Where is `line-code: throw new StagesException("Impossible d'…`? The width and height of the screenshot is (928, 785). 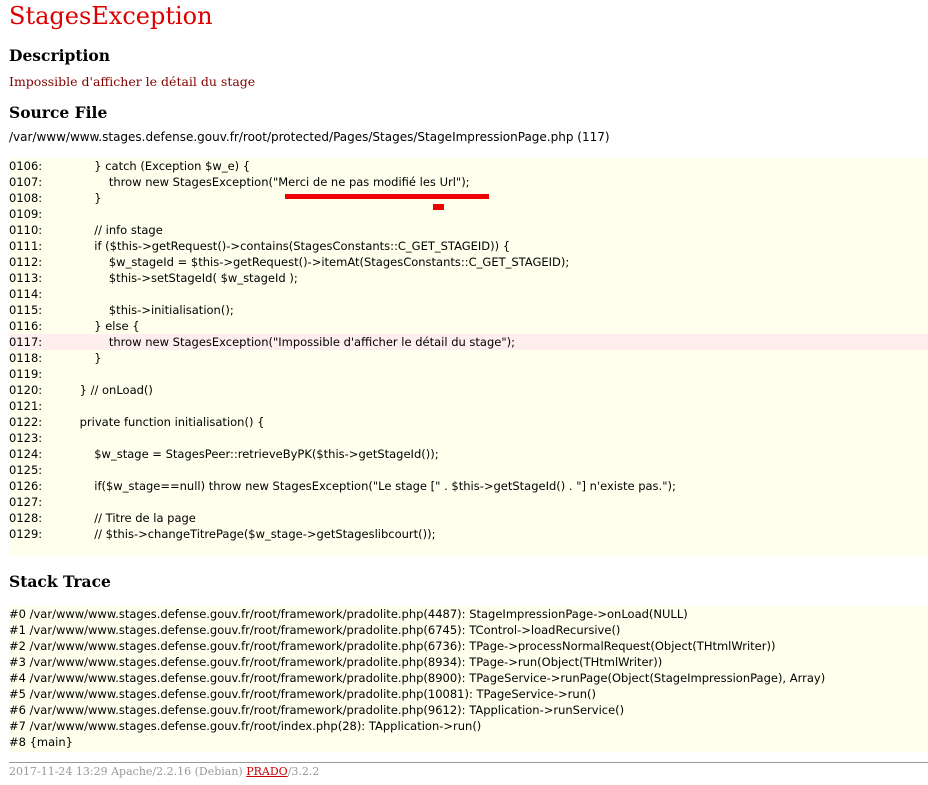
line-code: throw new StagesException("Impossible d'… is located at coordinates (290, 342).